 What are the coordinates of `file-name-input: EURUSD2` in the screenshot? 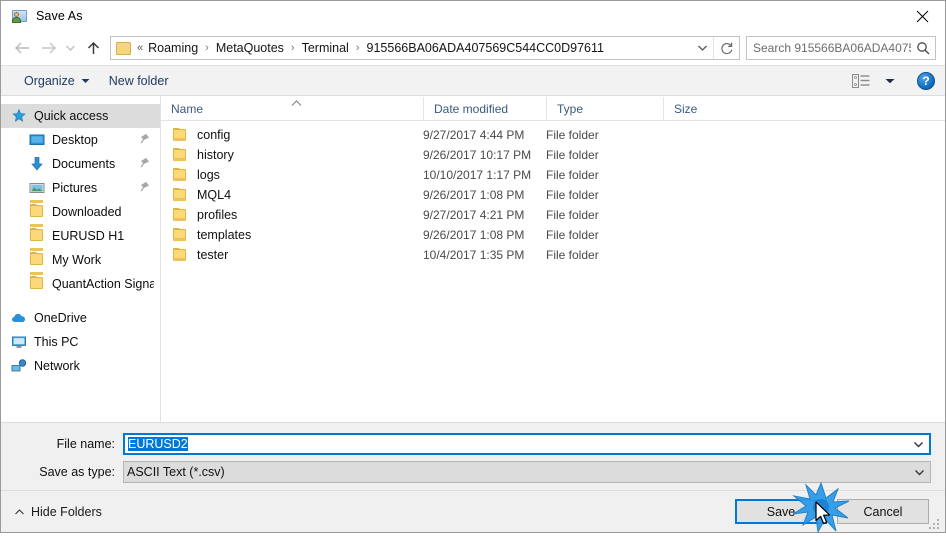 It's located at (527, 444).